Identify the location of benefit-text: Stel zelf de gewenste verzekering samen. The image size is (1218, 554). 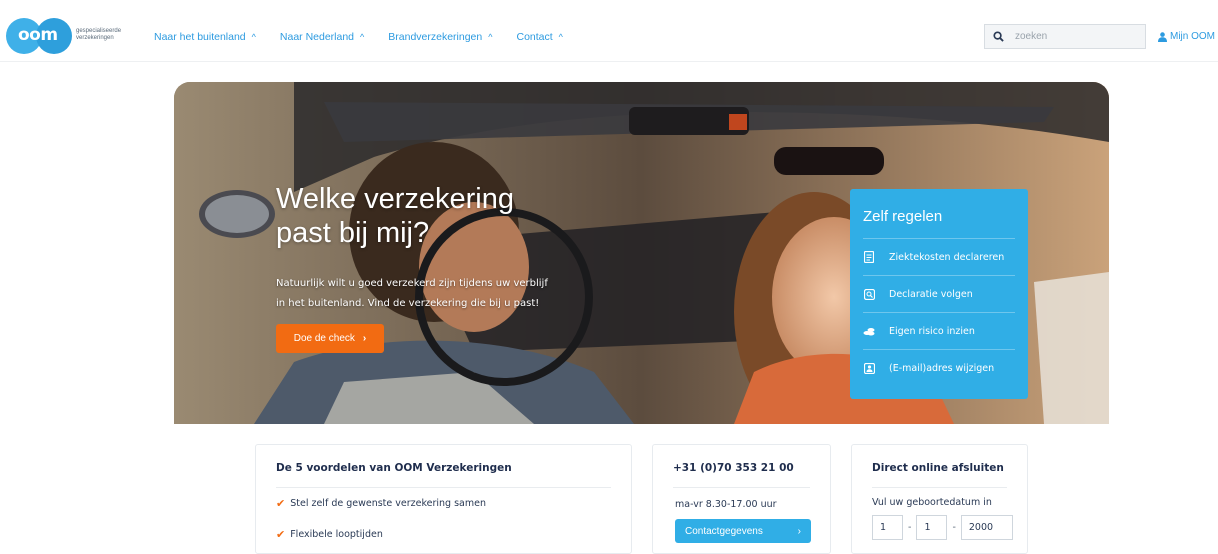
(388, 503).